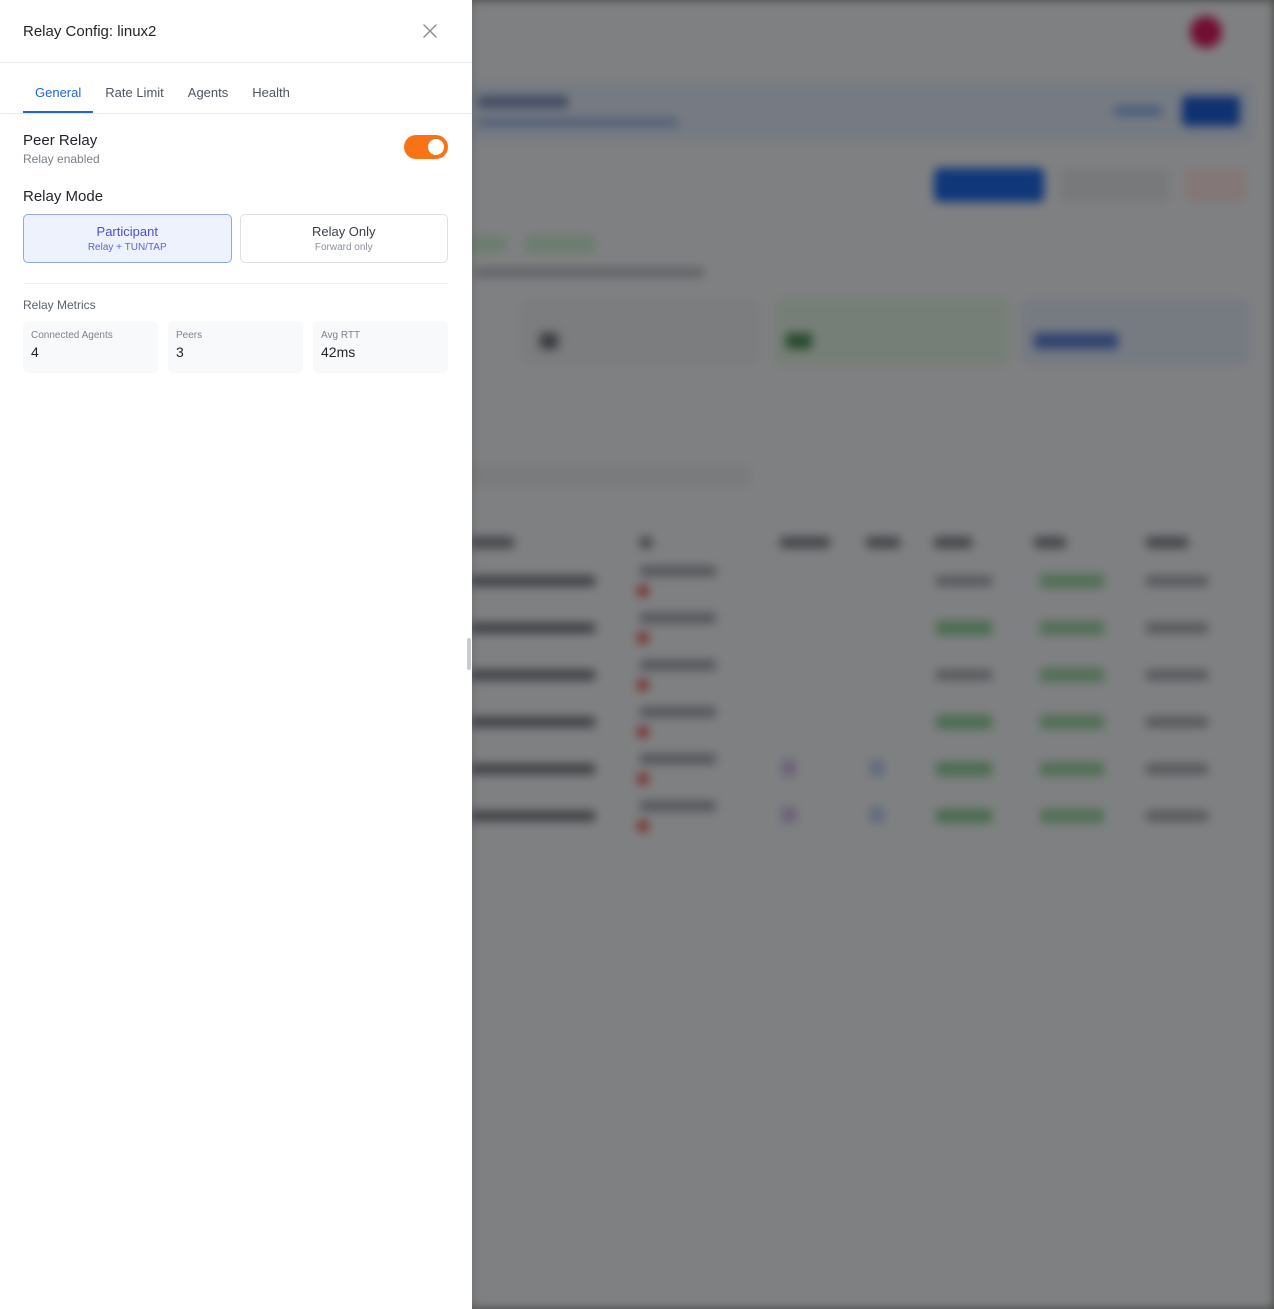 The height and width of the screenshot is (1309, 1274). I want to click on peer-relay-row: Peer Relay Relay enabled, so click(235, 149).